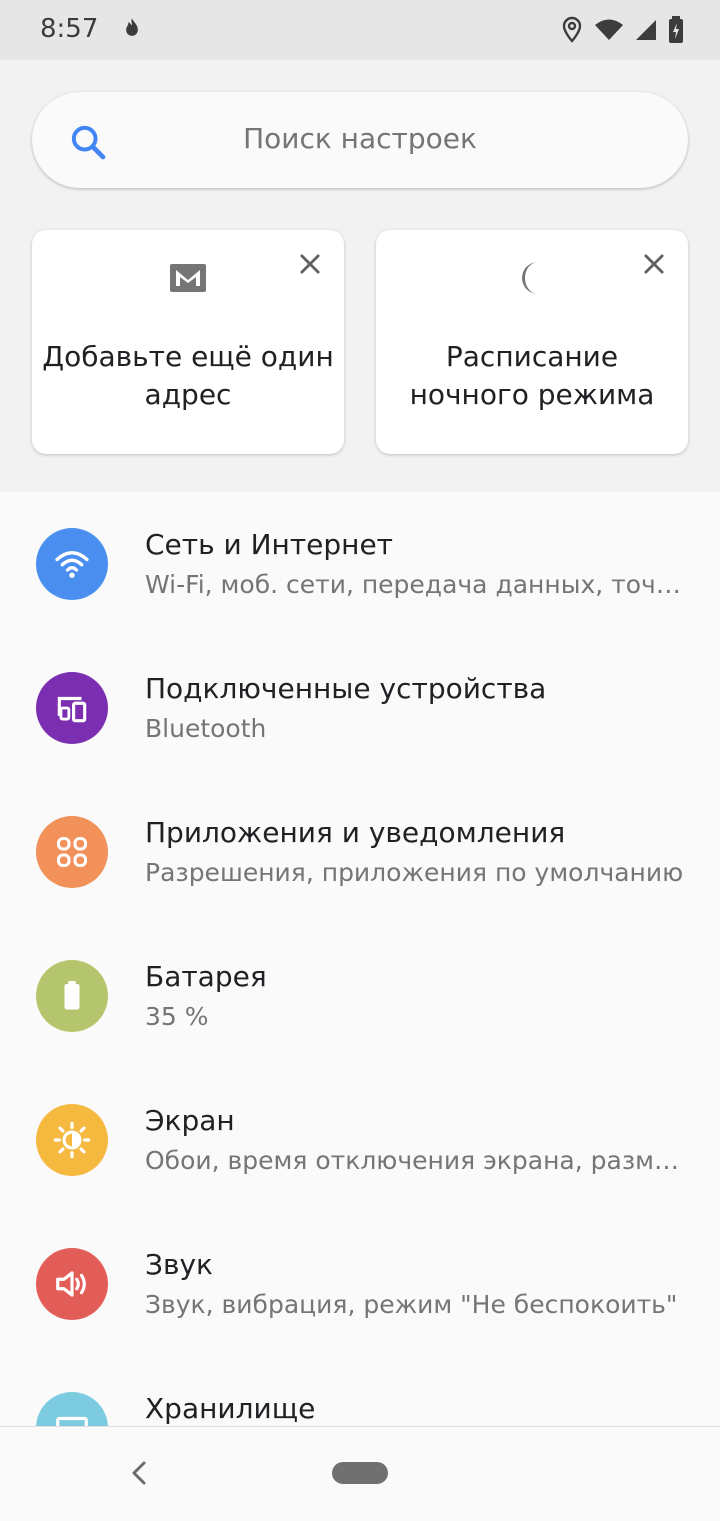 This screenshot has height=1521, width=720. What do you see at coordinates (269, 544) in the screenshot?
I see `item-title: Сеть и Интернет` at bounding box center [269, 544].